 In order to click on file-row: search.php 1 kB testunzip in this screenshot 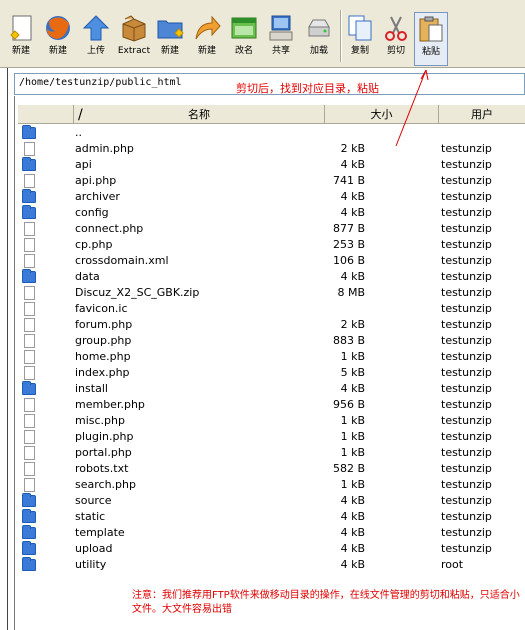, I will do `click(271, 485)`.